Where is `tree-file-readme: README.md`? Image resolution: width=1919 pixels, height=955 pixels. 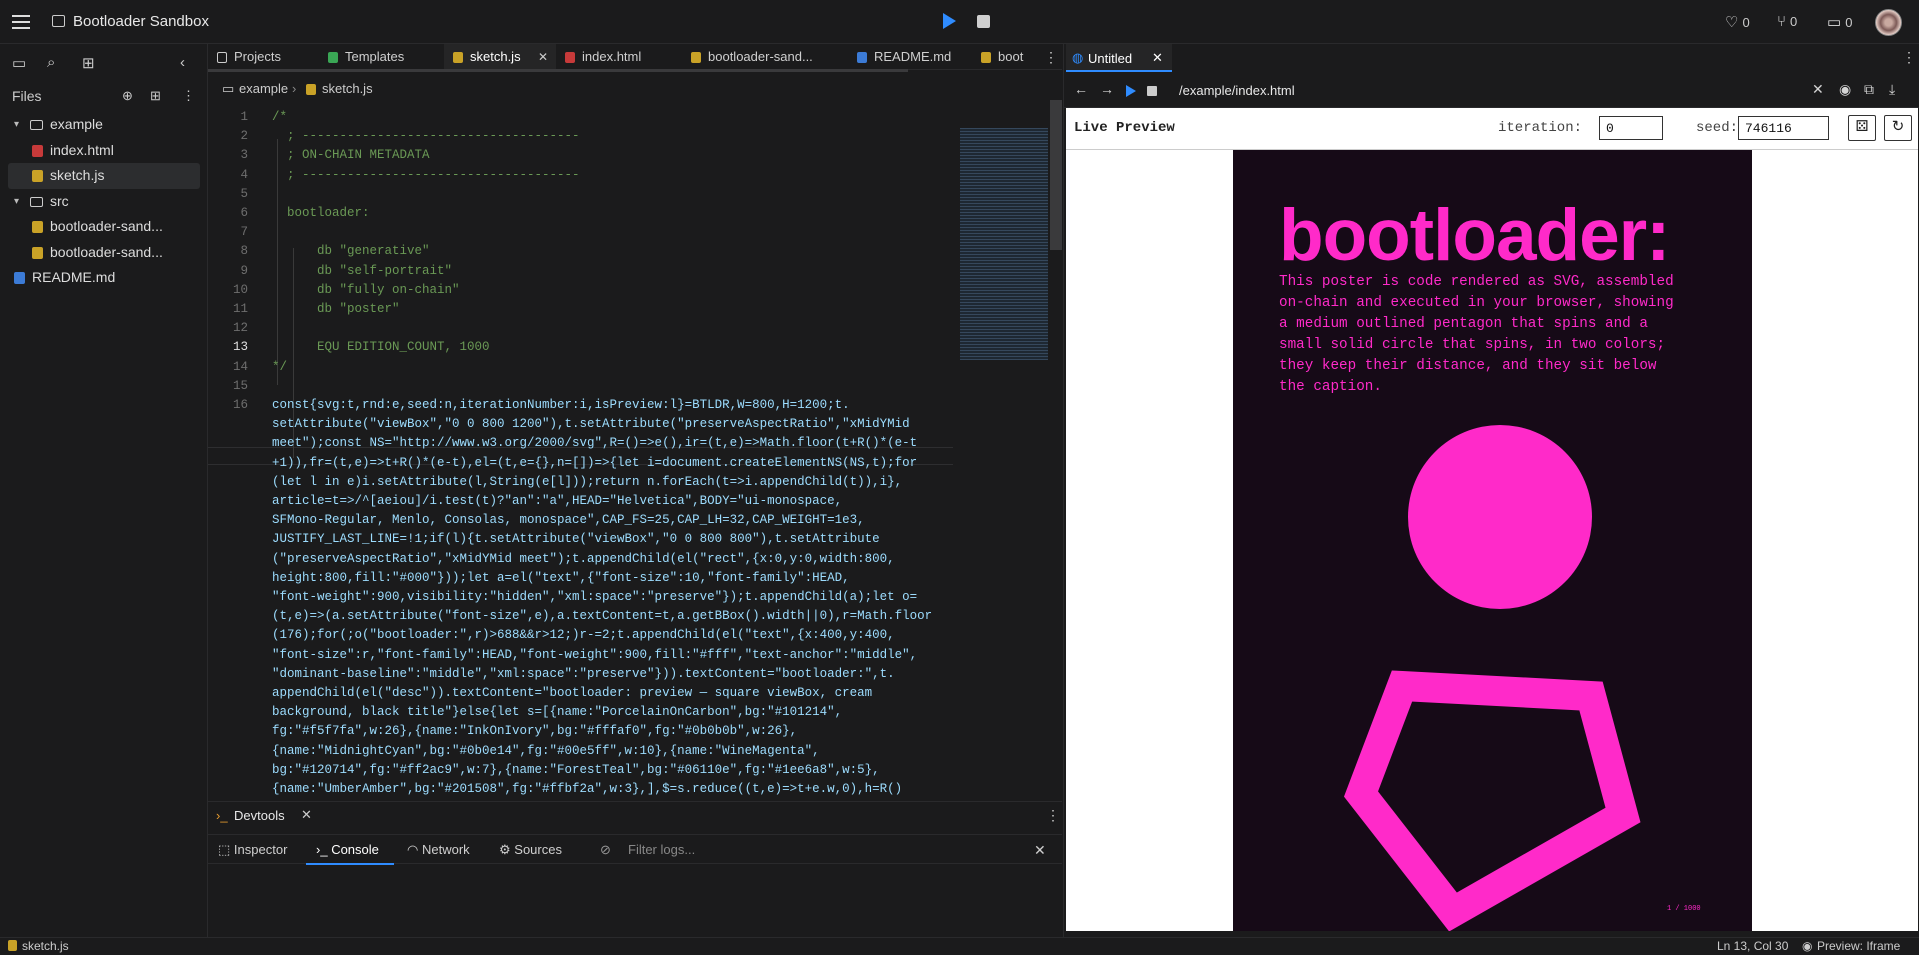 tree-file-readme: README.md is located at coordinates (104, 278).